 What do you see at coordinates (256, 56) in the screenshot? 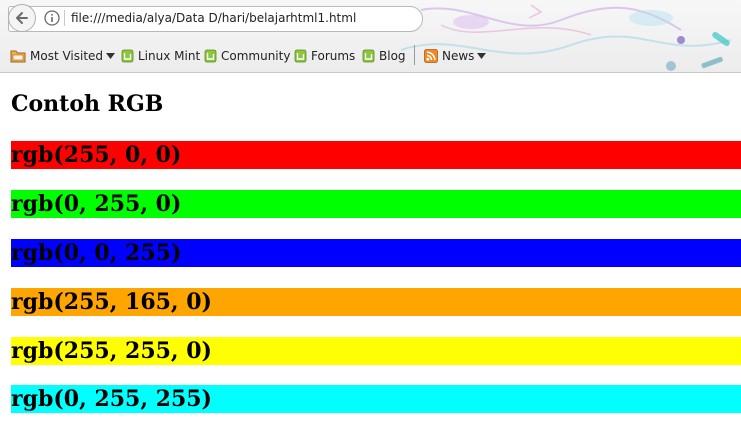
I see `bookmark-label: Community` at bounding box center [256, 56].